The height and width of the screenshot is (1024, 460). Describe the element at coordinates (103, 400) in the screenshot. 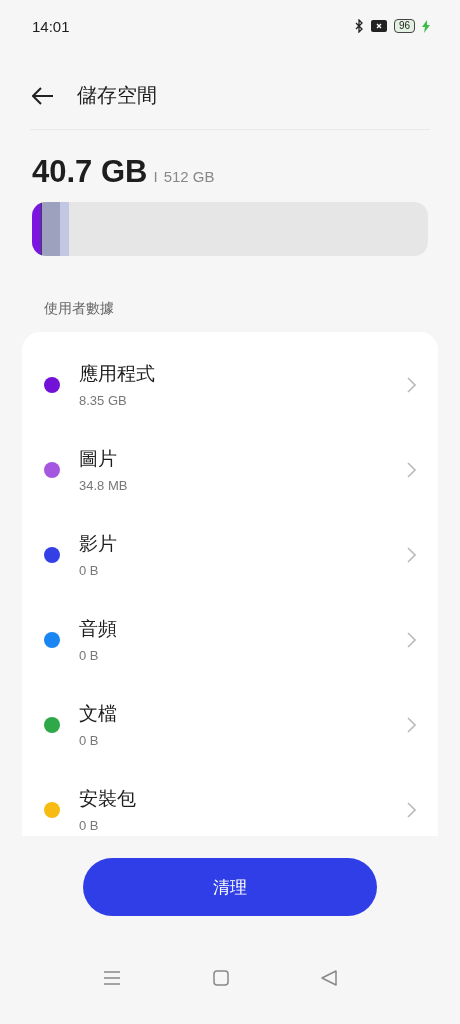

I see `category-size: 8.35 GB` at that location.